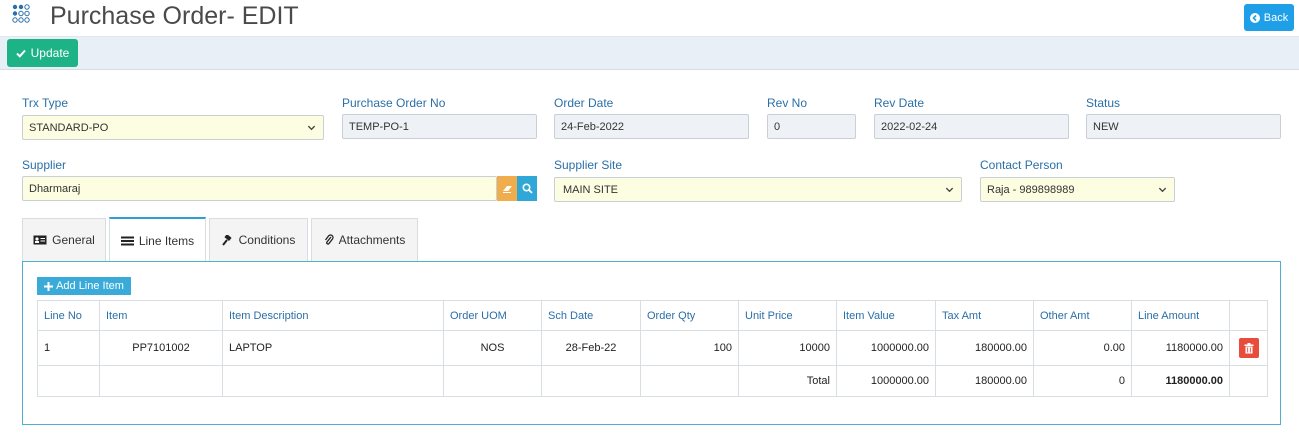 This screenshot has width=1299, height=443. What do you see at coordinates (689, 348) in the screenshot?
I see `order-qty-cell: 100` at bounding box center [689, 348].